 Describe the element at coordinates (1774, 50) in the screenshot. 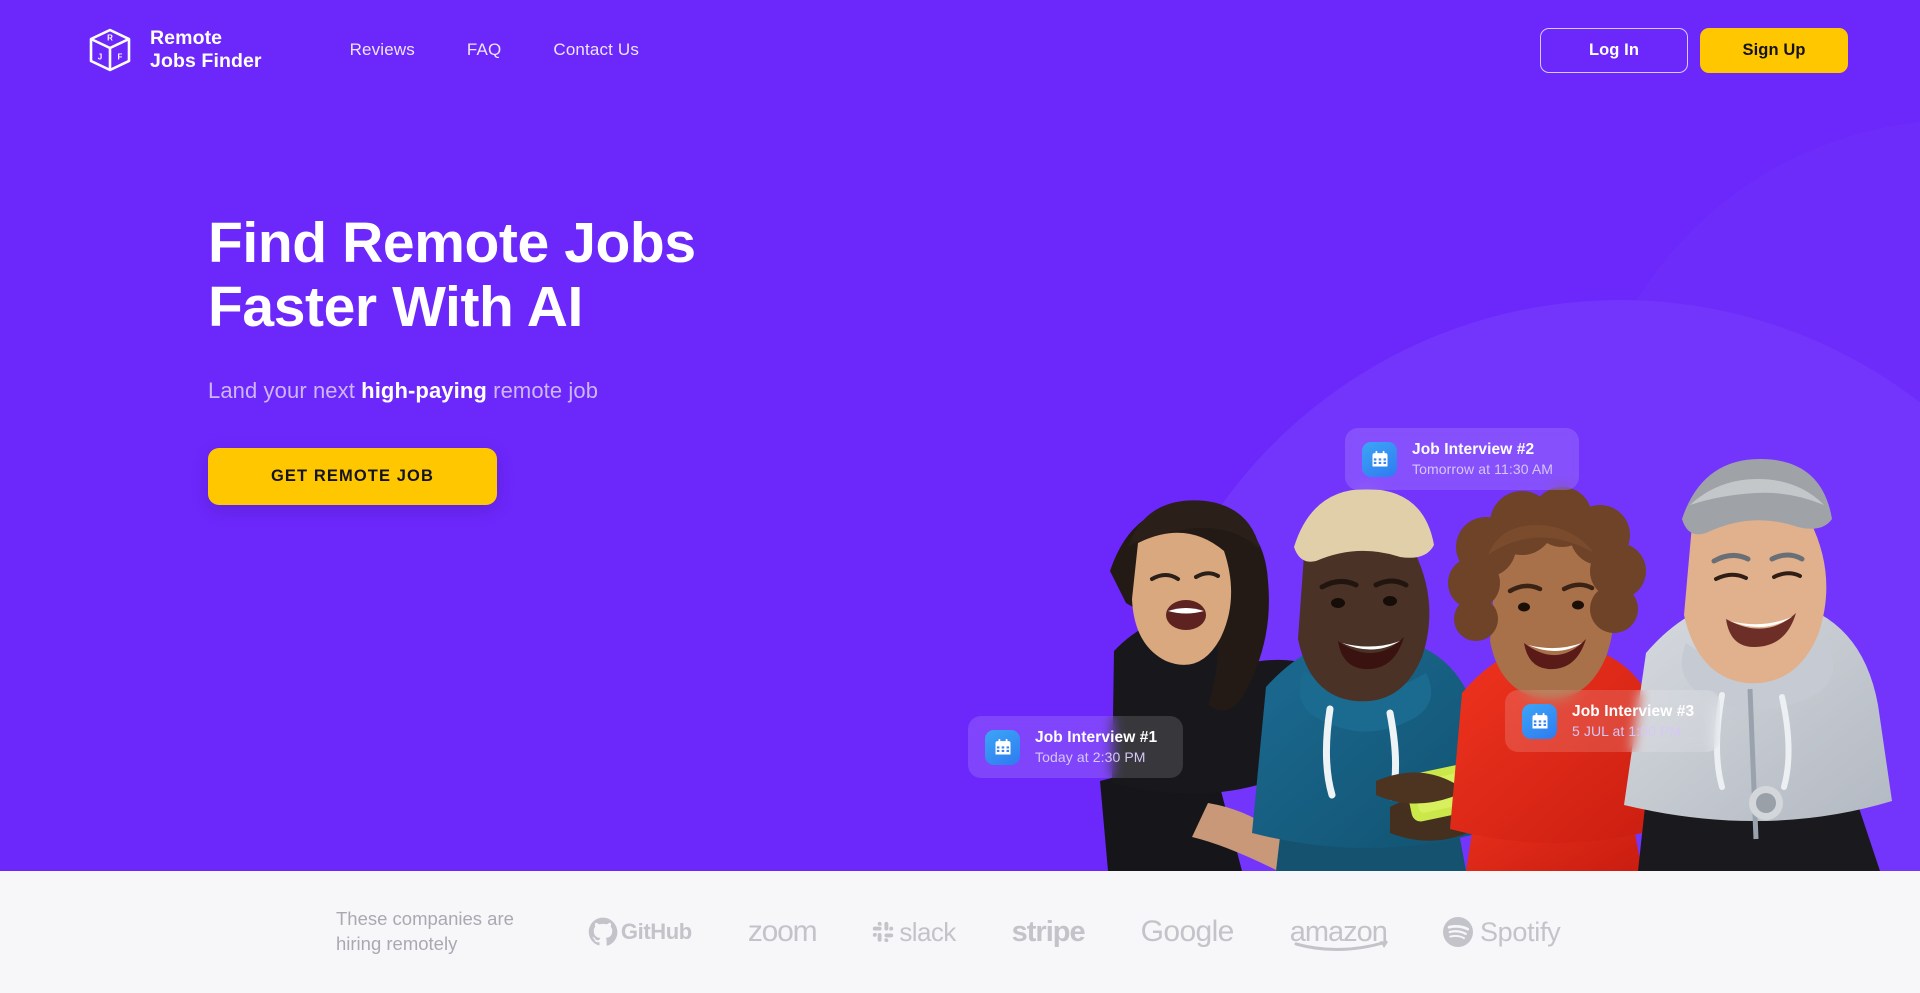

I see `signup-button: Sign Up` at that location.